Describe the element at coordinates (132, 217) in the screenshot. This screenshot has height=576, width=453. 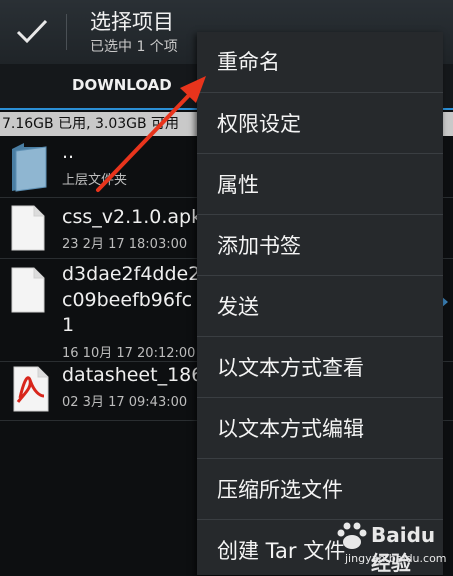
I see `file-name: css_v2.1.0.apk` at that location.